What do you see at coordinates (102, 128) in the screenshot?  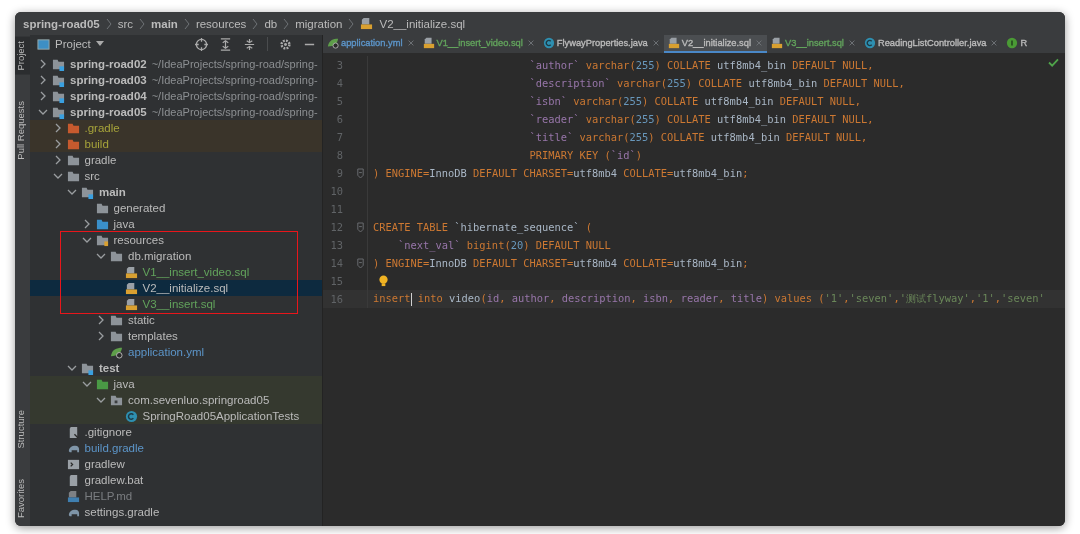 I see `tree-item: .gradle` at bounding box center [102, 128].